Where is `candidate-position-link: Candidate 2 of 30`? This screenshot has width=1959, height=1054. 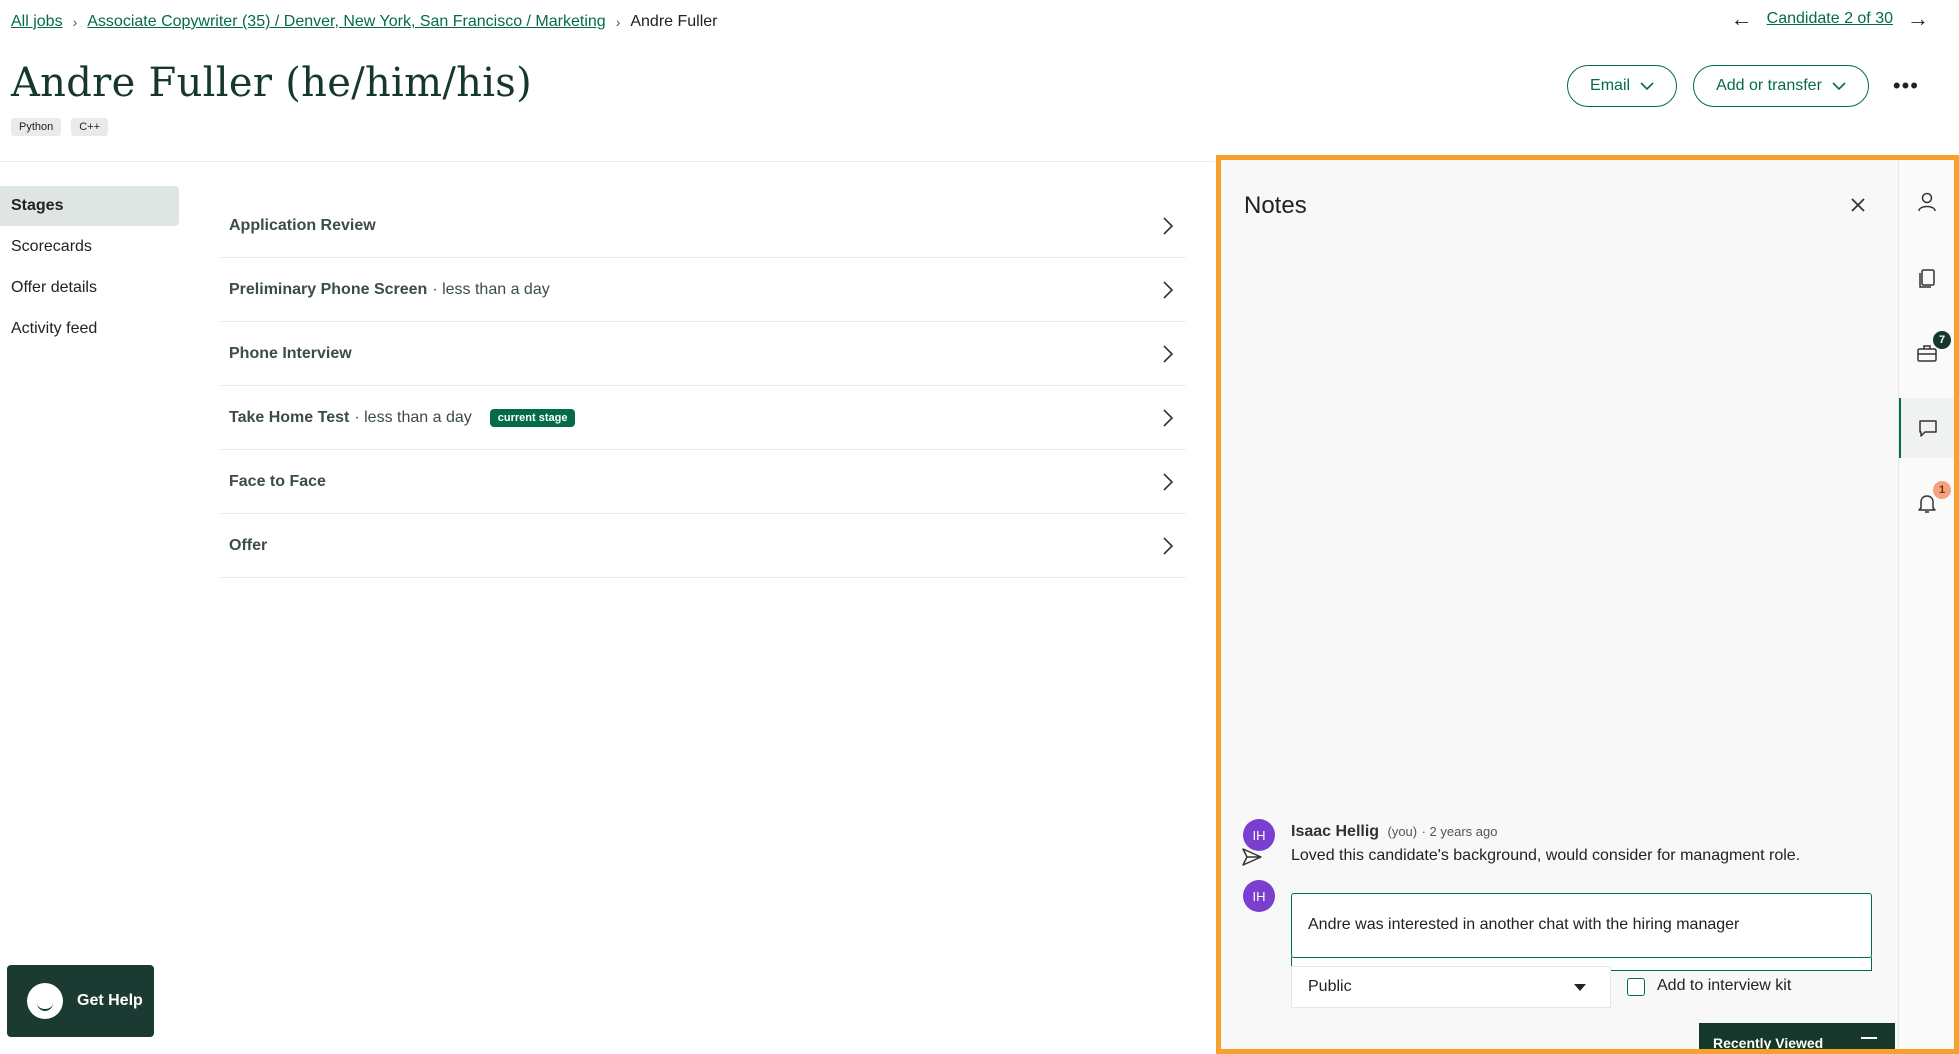
candidate-position-link: Candidate 2 of 30 is located at coordinates (1830, 19).